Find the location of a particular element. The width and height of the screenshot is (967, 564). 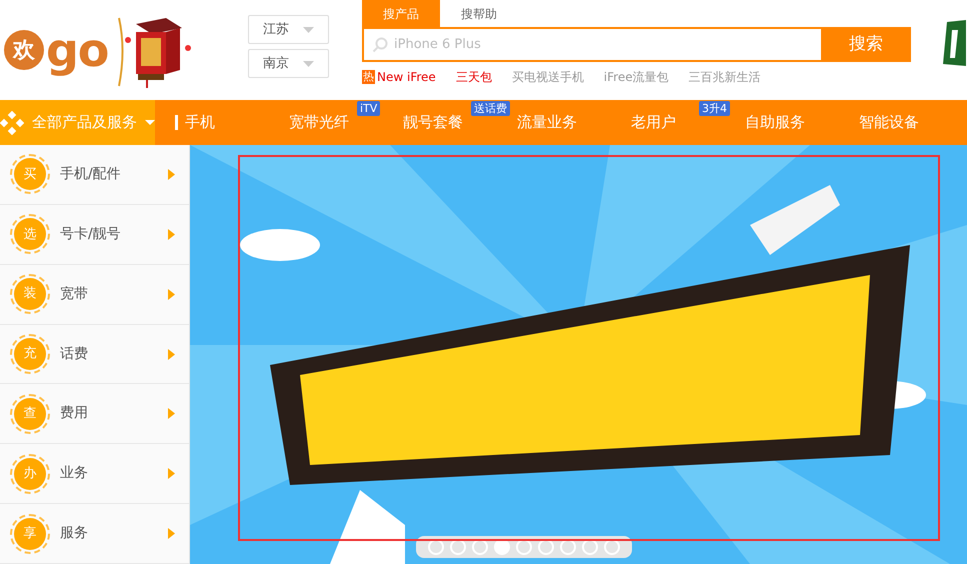

hot-link: iFree流量包 is located at coordinates (636, 77).